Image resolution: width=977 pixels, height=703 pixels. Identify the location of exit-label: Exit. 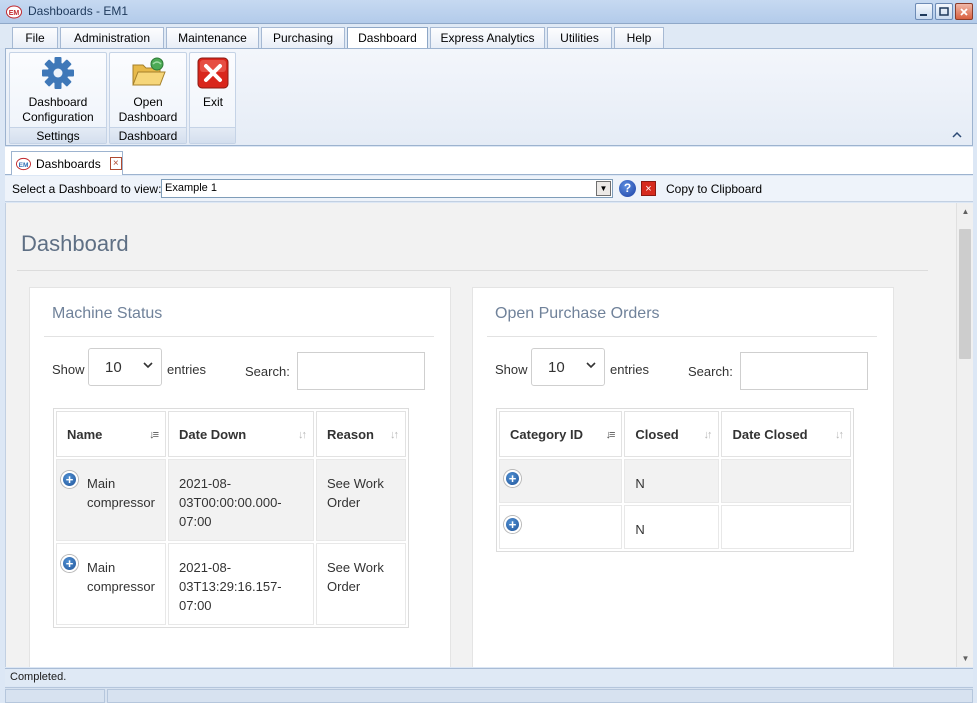
(212, 102).